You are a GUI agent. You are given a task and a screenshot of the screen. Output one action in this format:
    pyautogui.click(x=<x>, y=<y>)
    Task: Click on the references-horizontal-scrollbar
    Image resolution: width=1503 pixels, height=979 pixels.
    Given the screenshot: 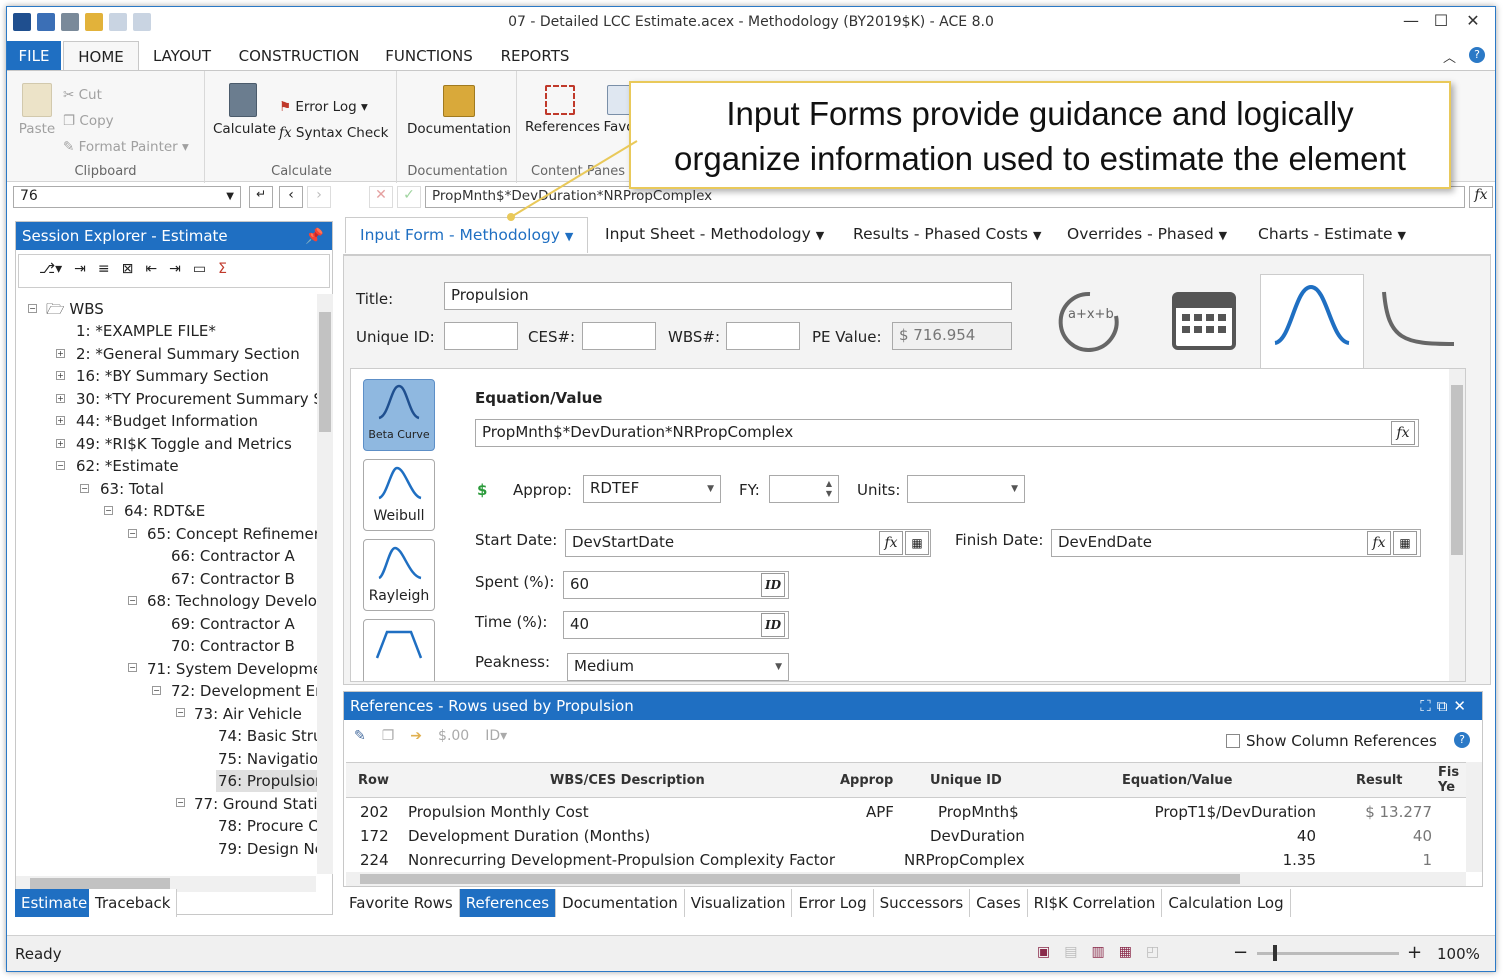 What is the action you would take?
    pyautogui.click(x=906, y=879)
    